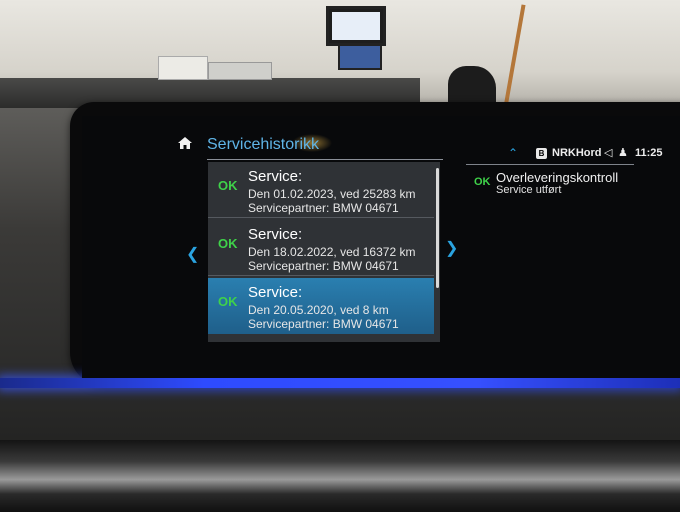 The height and width of the screenshot is (512, 680). I want to click on home-icon, so click(185, 143).